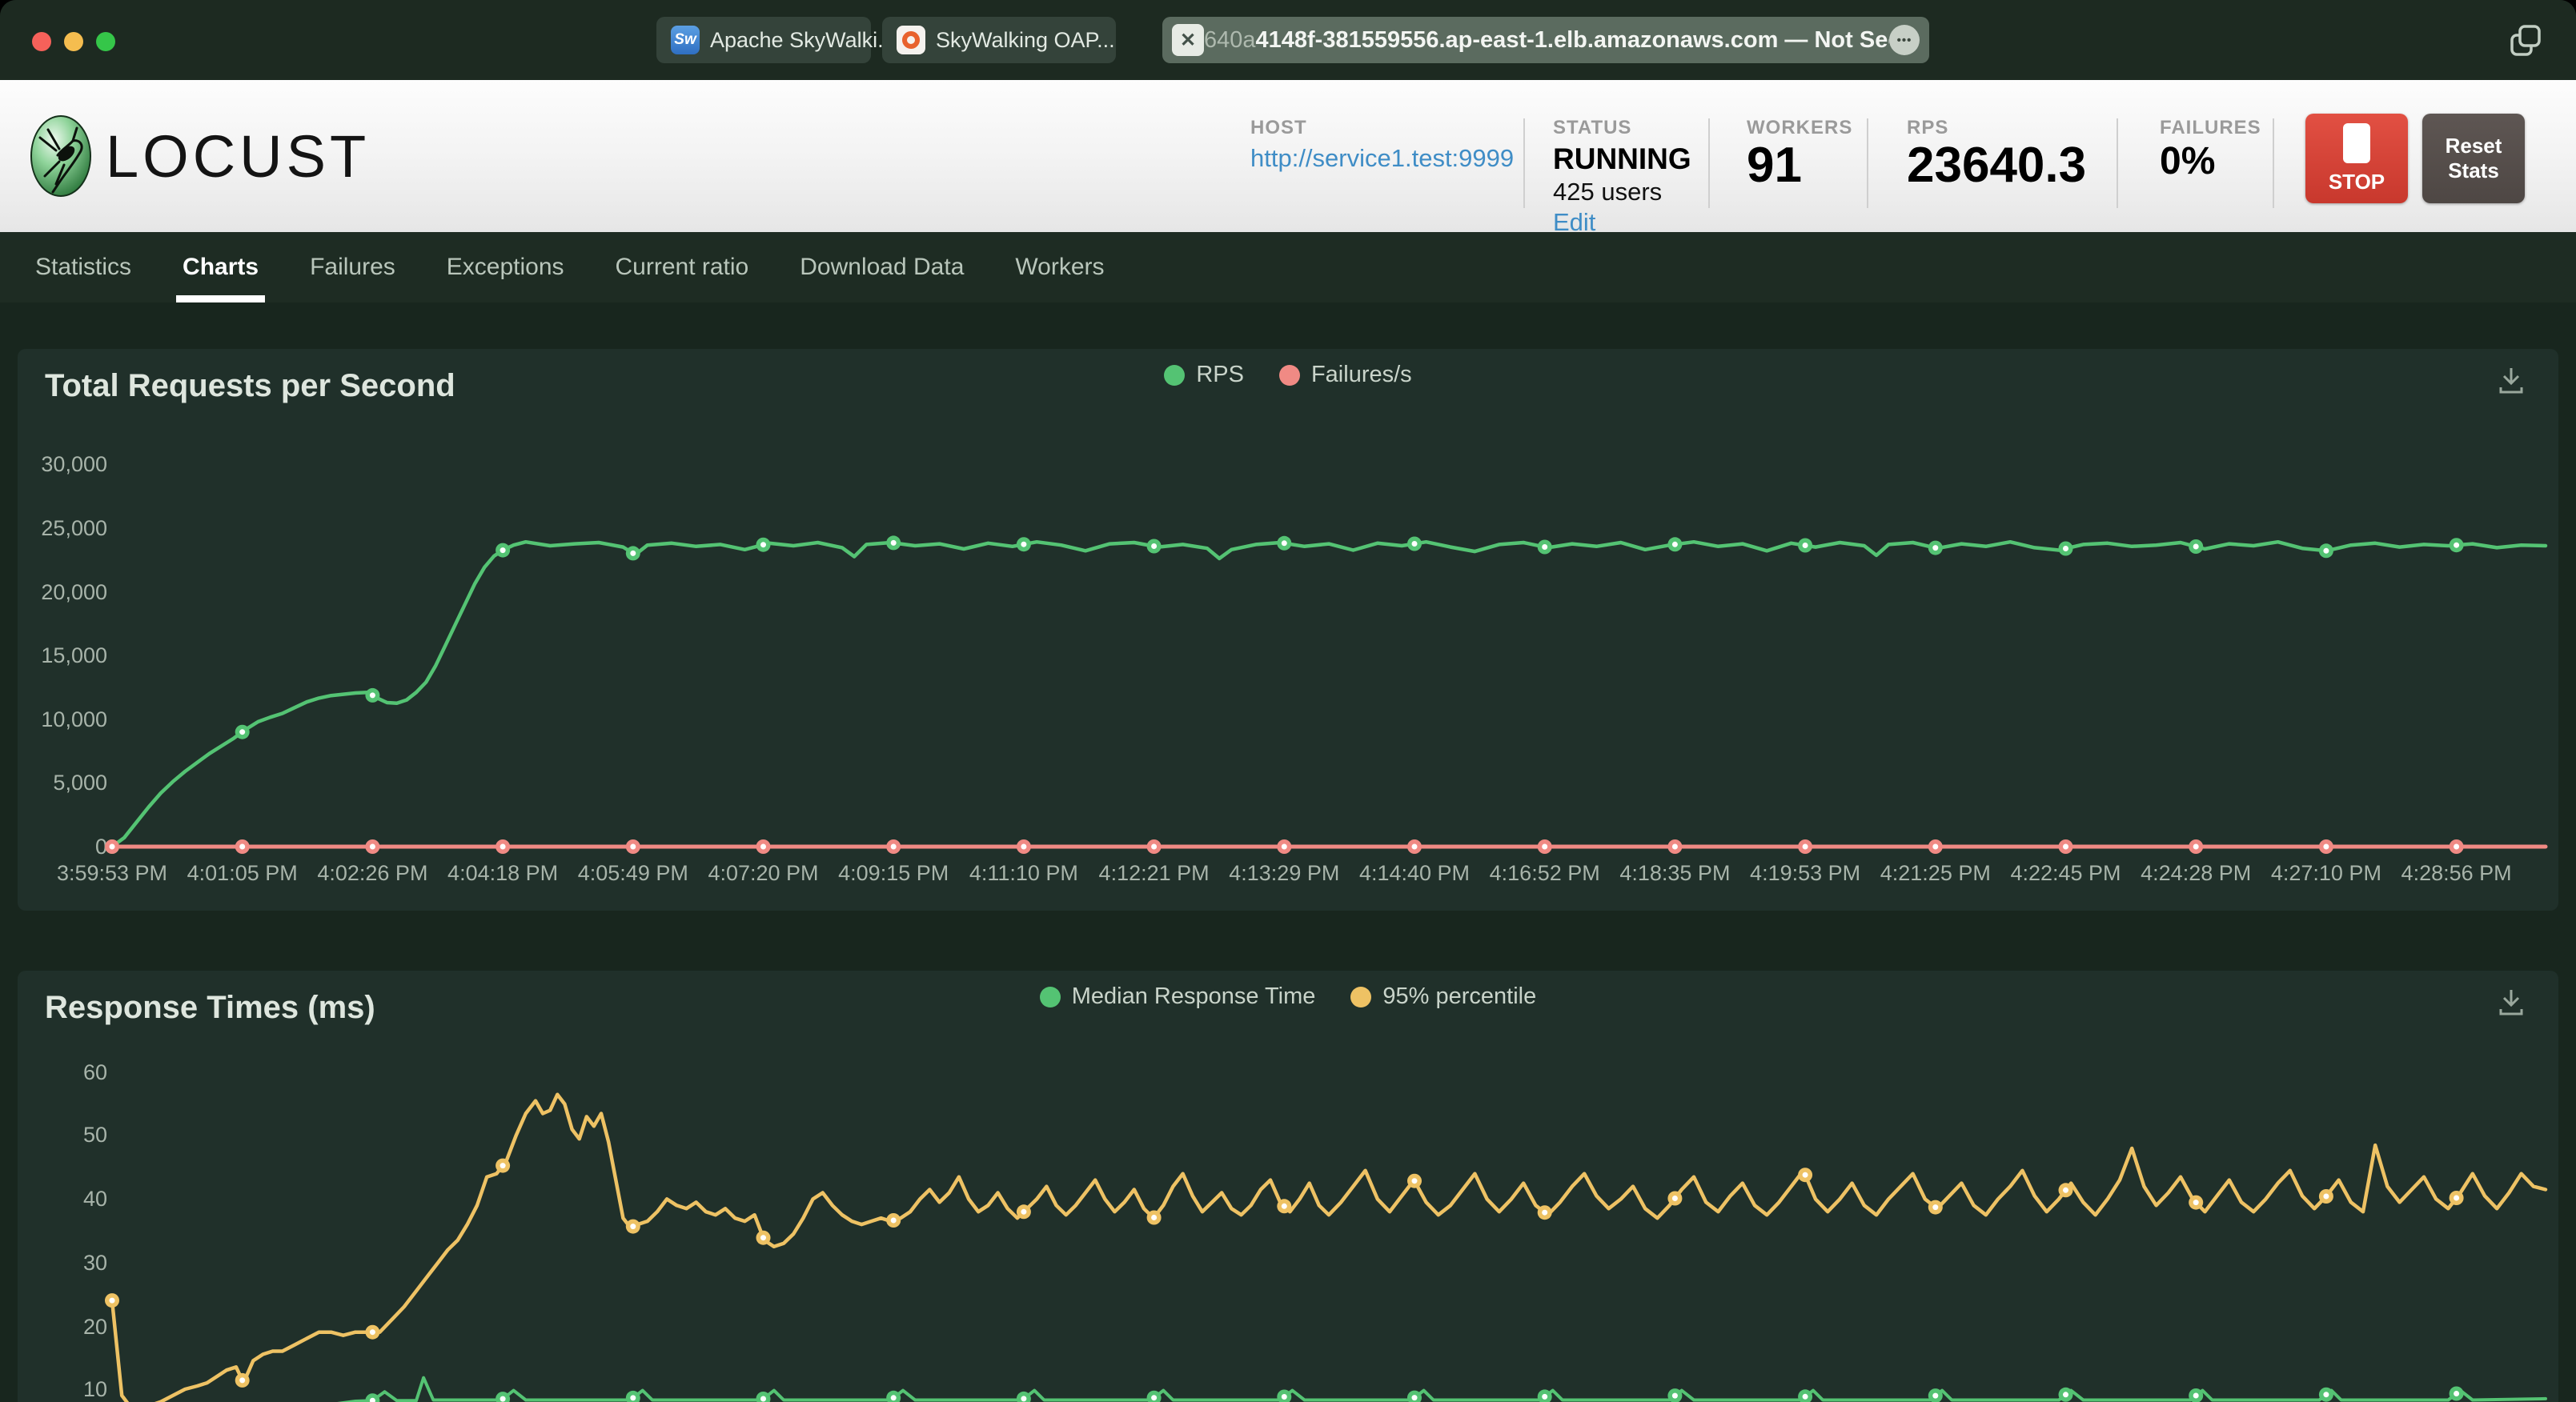  I want to click on legend-dot, so click(1361, 997).